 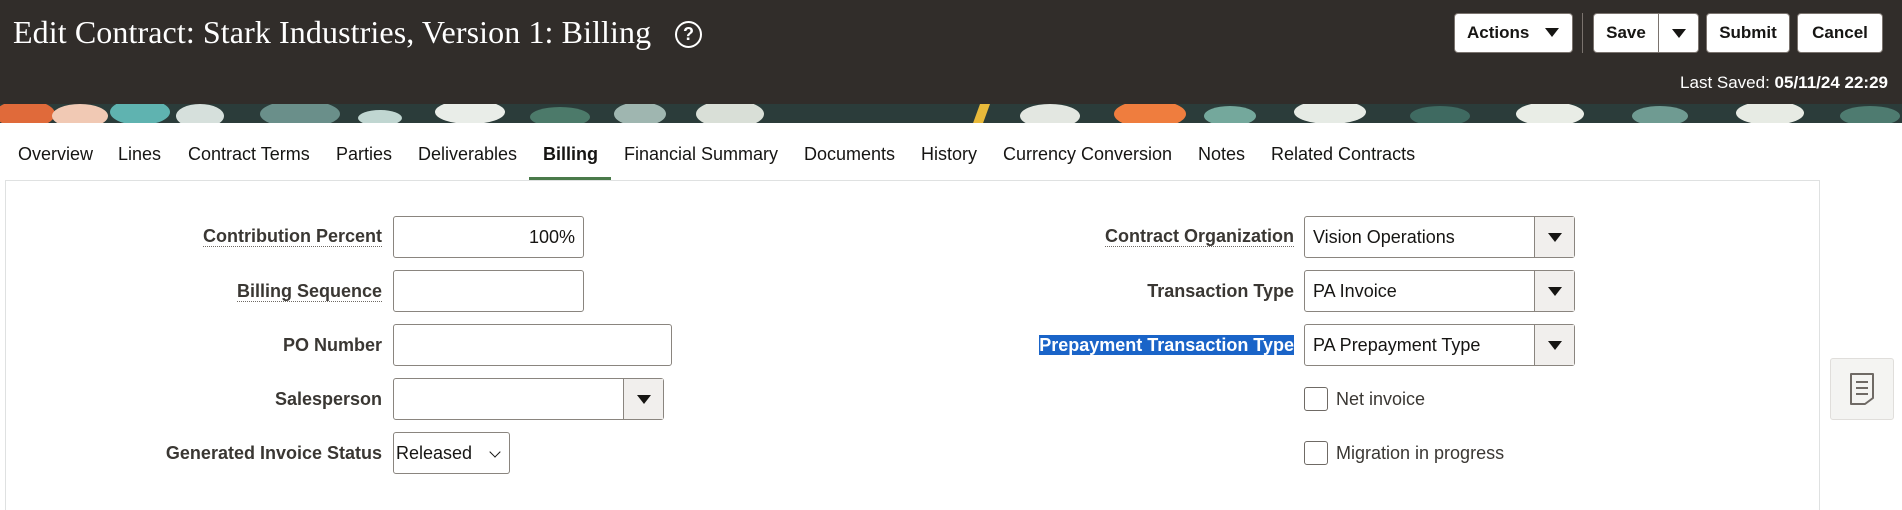 What do you see at coordinates (1355, 290) in the screenshot?
I see `transaction-type-value: PA Invoice` at bounding box center [1355, 290].